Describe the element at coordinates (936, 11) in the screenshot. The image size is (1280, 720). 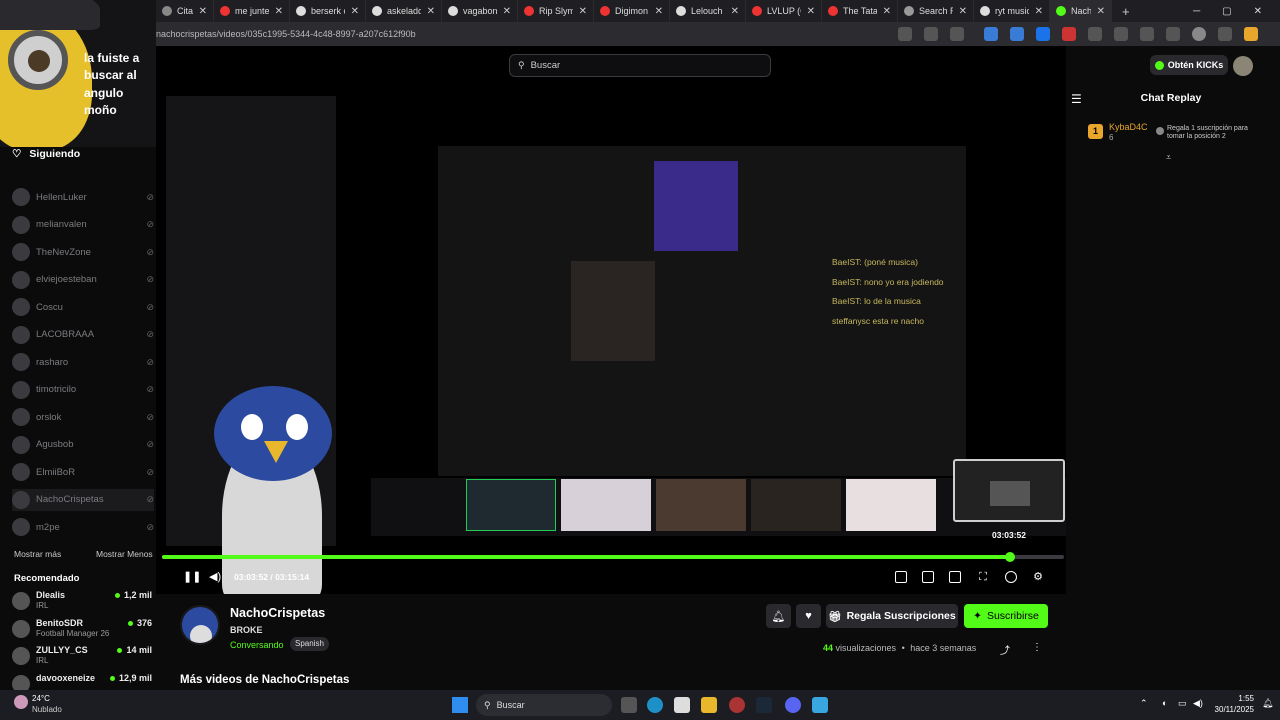
I see `browser-tab: Search Res ✕` at that location.